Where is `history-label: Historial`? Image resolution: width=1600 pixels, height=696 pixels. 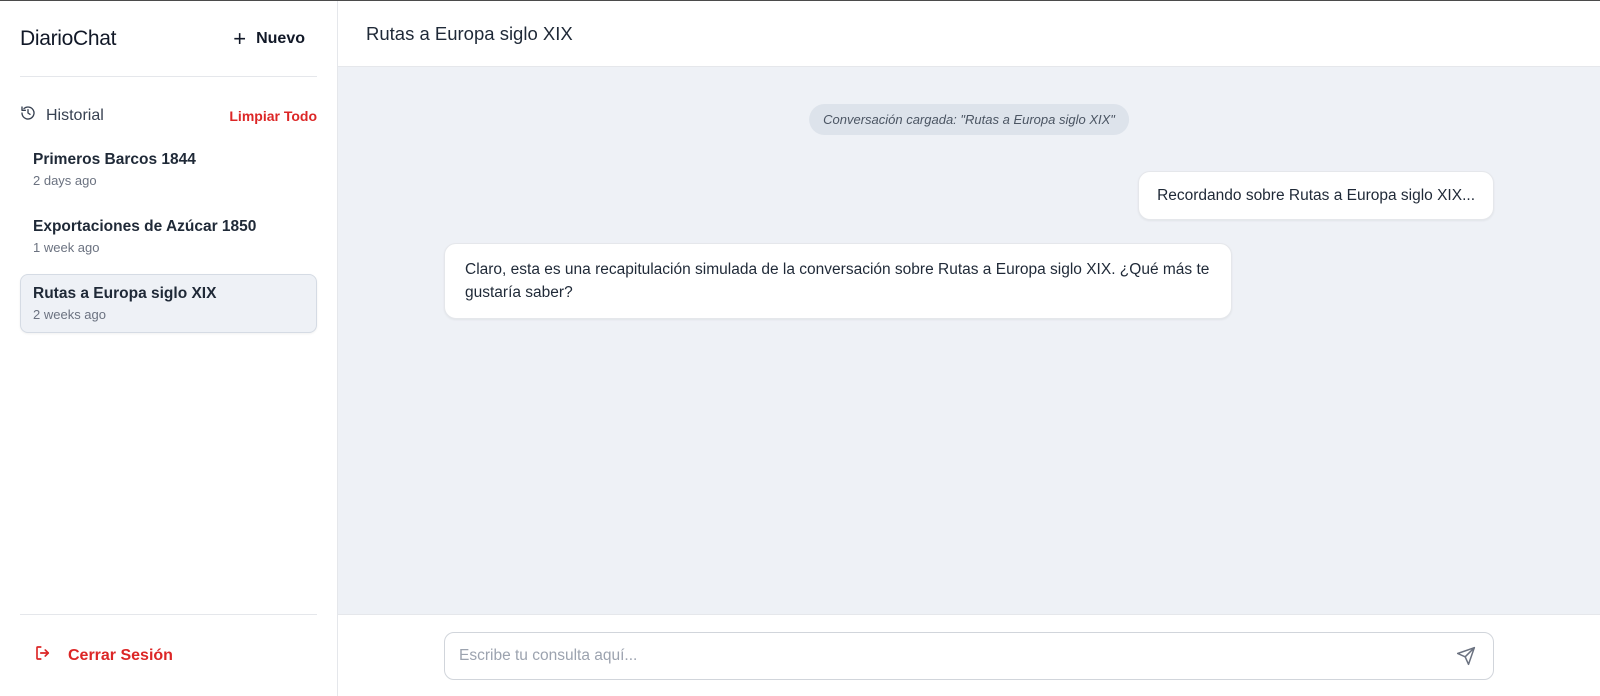 history-label: Historial is located at coordinates (75, 115).